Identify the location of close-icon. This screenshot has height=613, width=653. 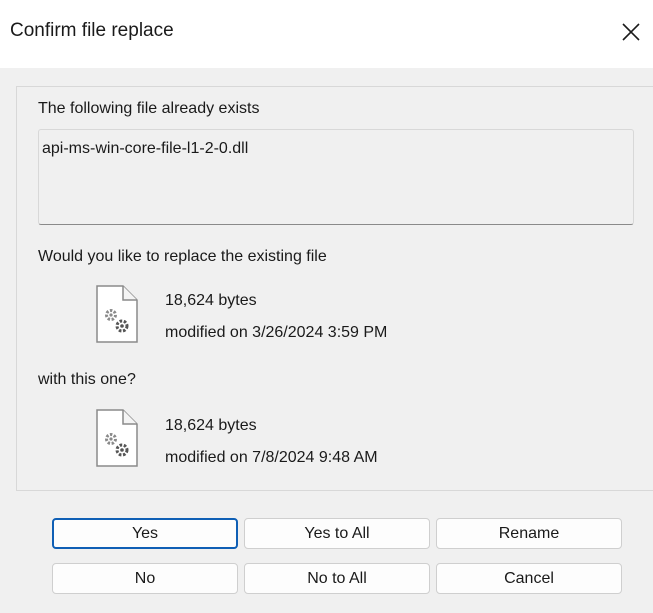
(631, 32).